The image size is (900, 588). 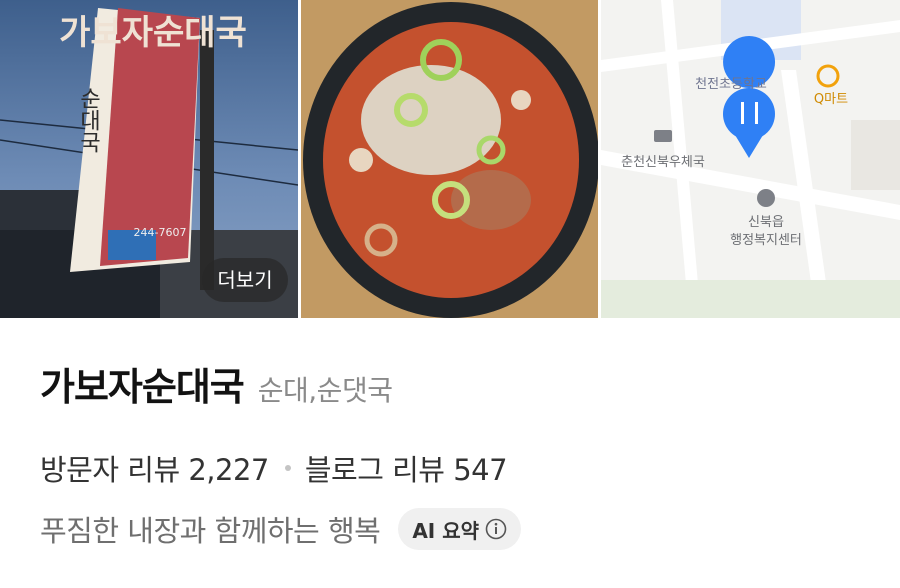 I want to click on sign-text: 가보자순대국, so click(x=153, y=33).